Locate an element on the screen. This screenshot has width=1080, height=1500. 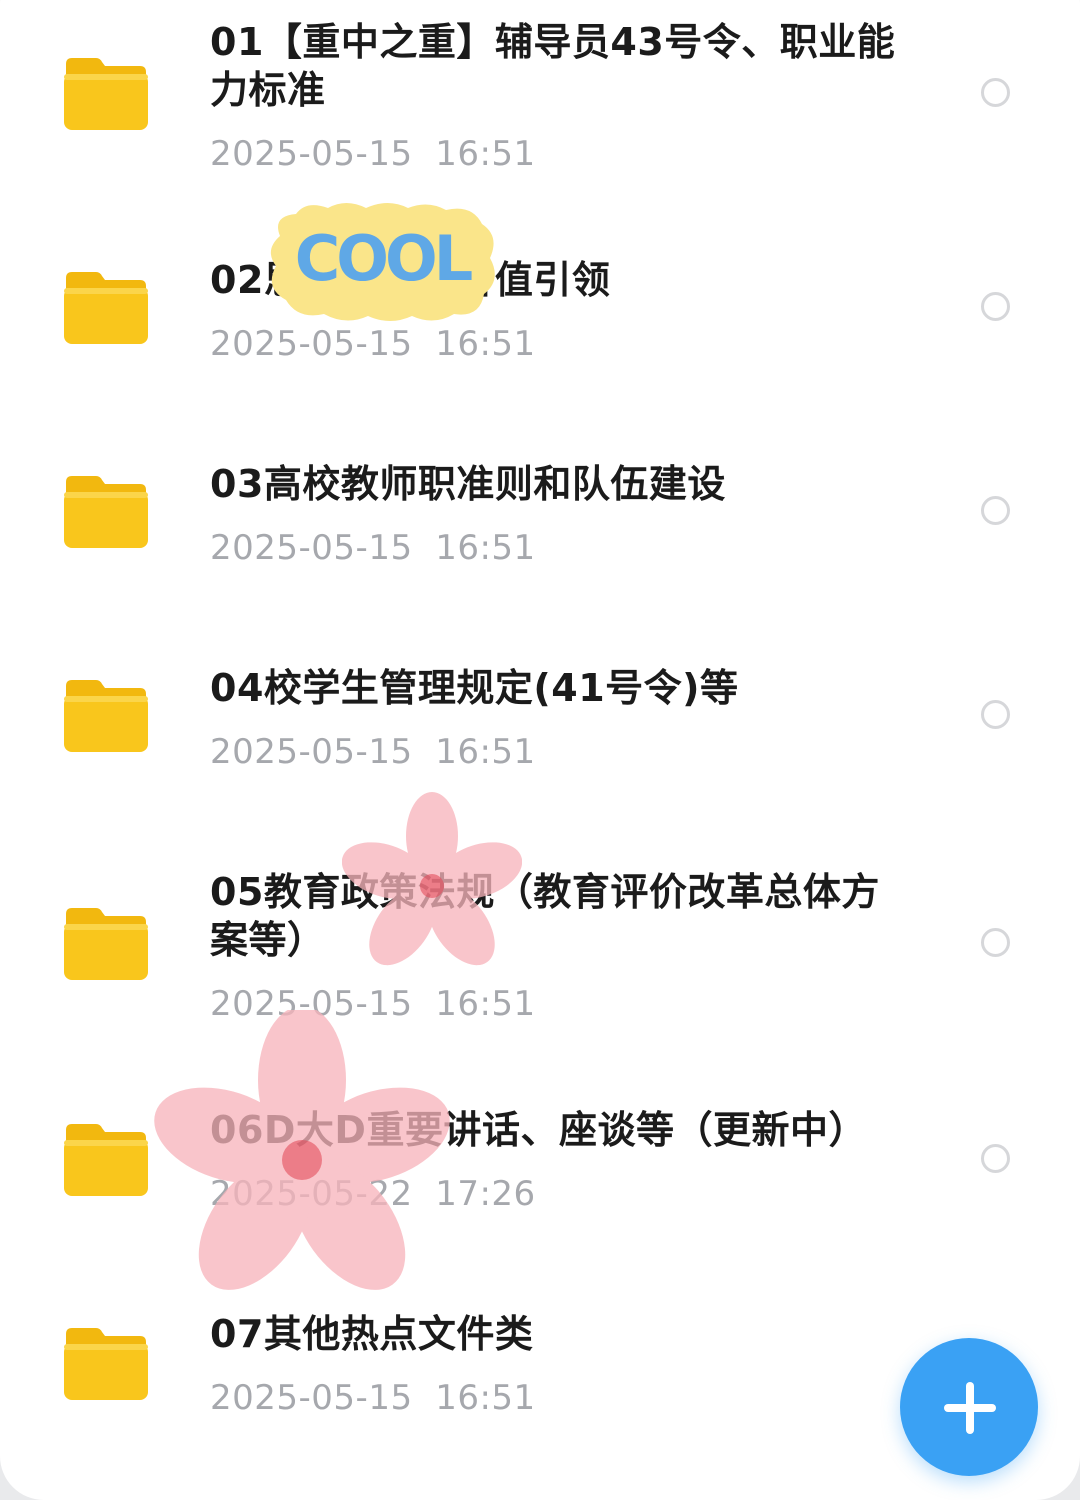
folder-name: 02思想教育与价值引领 is located at coordinates (410, 280).